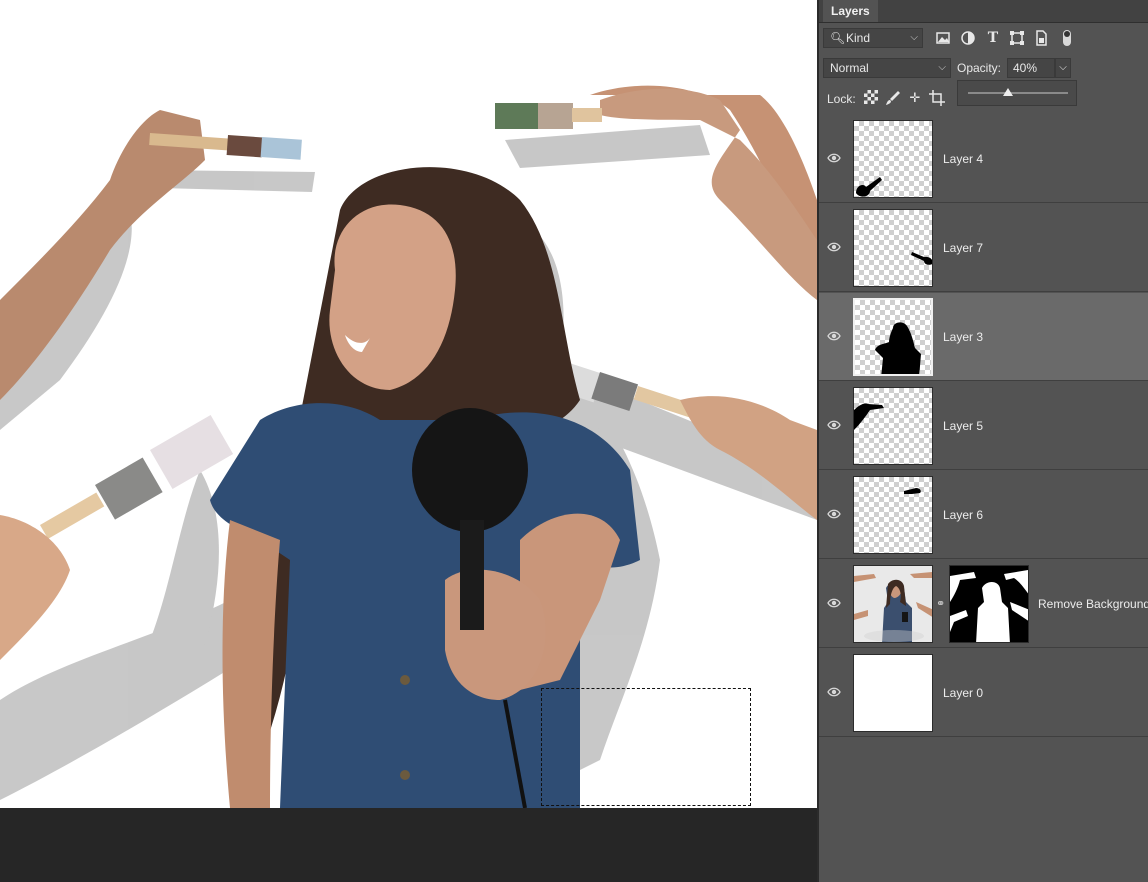  I want to click on blend-mode-value: Normal, so click(849, 68).